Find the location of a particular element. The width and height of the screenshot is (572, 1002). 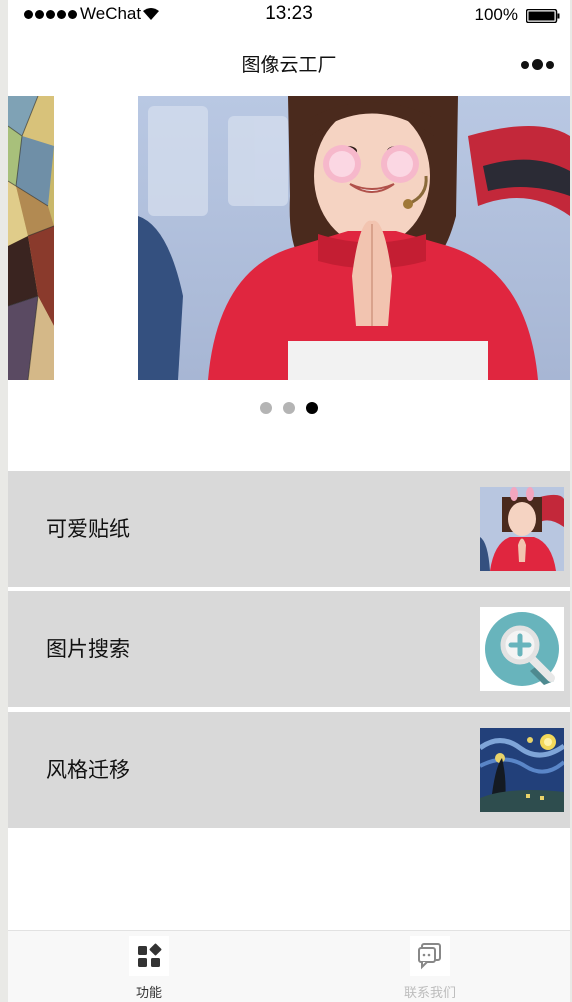

tab-label: 联系我们 is located at coordinates (429, 993).